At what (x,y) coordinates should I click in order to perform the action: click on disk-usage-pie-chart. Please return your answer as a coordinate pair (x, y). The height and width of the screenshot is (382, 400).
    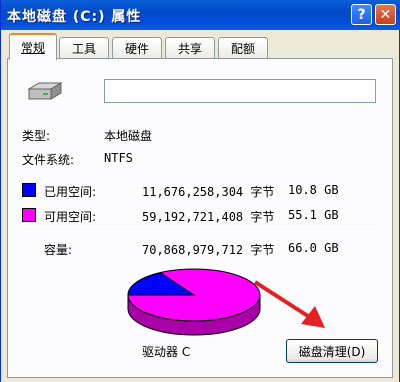
    Looking at the image, I should click on (194, 302).